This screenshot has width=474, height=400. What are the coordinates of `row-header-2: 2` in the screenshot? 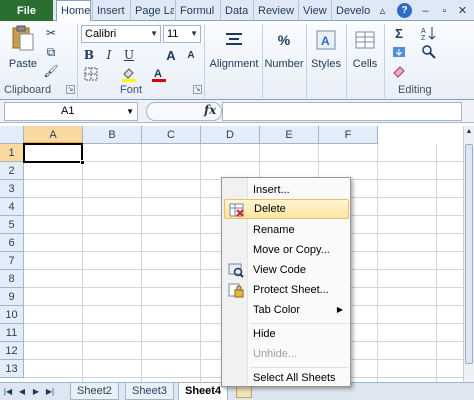 It's located at (12, 171).